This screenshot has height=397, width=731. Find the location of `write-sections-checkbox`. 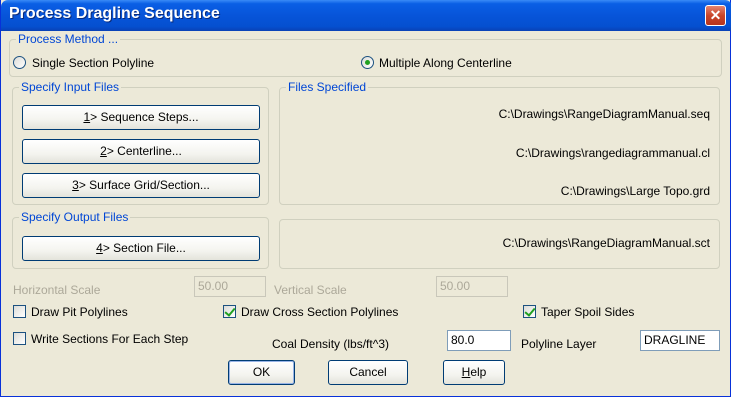

write-sections-checkbox is located at coordinates (19, 338).